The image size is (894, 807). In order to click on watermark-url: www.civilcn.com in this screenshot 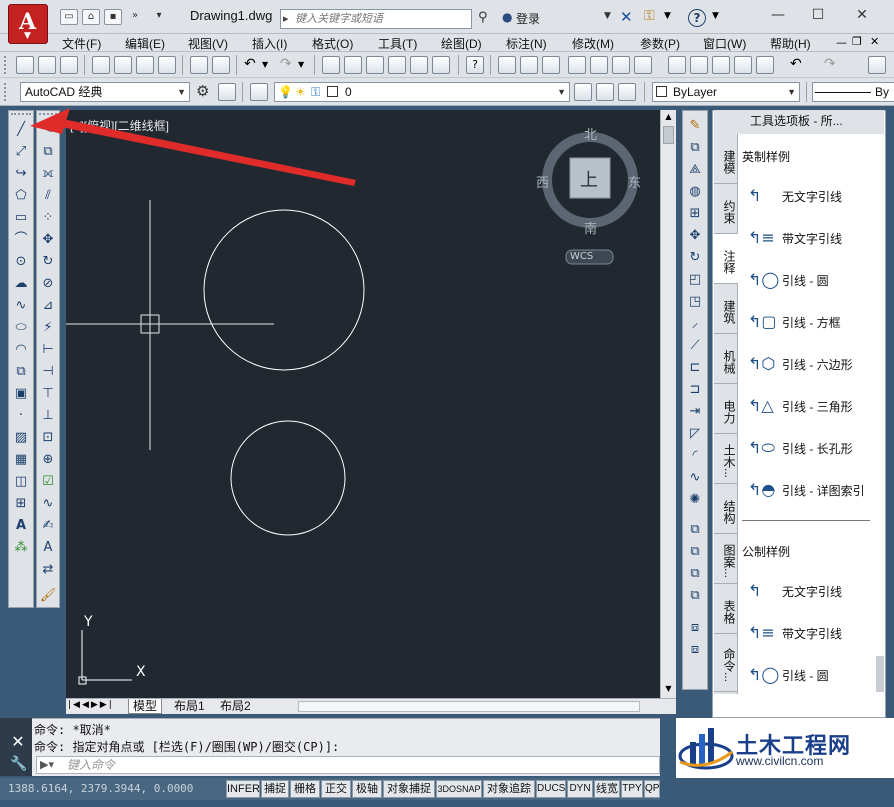, I will do `click(780, 761)`.